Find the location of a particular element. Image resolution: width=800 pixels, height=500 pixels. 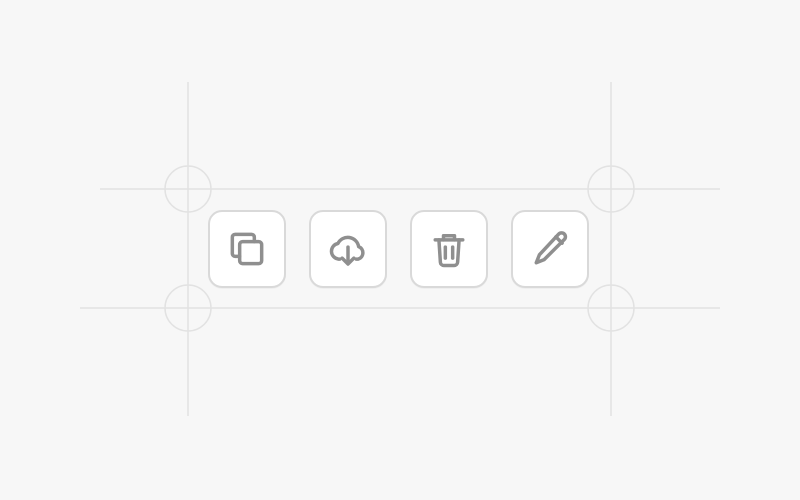

copy-icon is located at coordinates (247, 249).